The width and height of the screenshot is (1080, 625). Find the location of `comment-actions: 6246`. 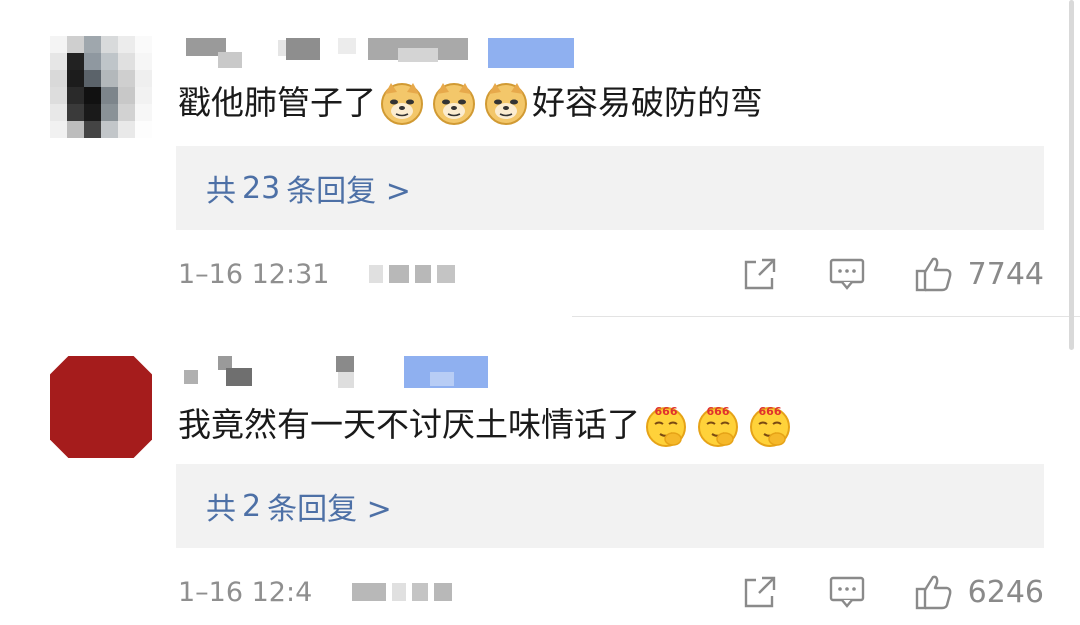

comment-actions: 6246 is located at coordinates (893, 592).